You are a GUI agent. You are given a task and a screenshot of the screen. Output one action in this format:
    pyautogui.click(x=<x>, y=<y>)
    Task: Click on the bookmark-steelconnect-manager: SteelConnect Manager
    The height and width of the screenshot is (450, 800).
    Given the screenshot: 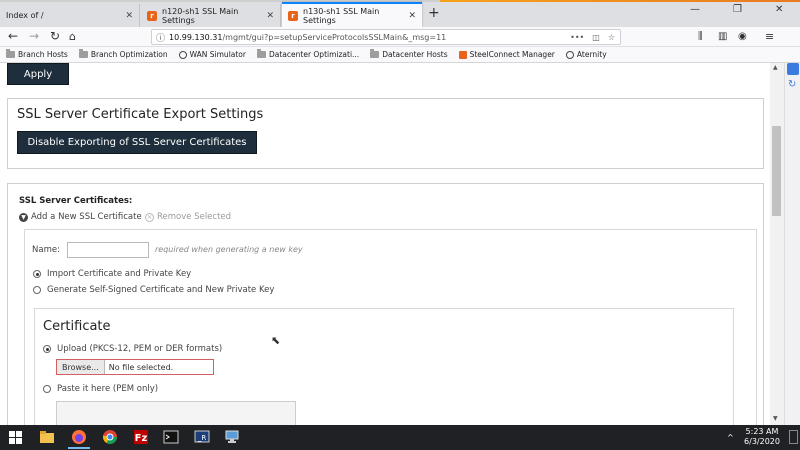 What is the action you would take?
    pyautogui.click(x=506, y=54)
    